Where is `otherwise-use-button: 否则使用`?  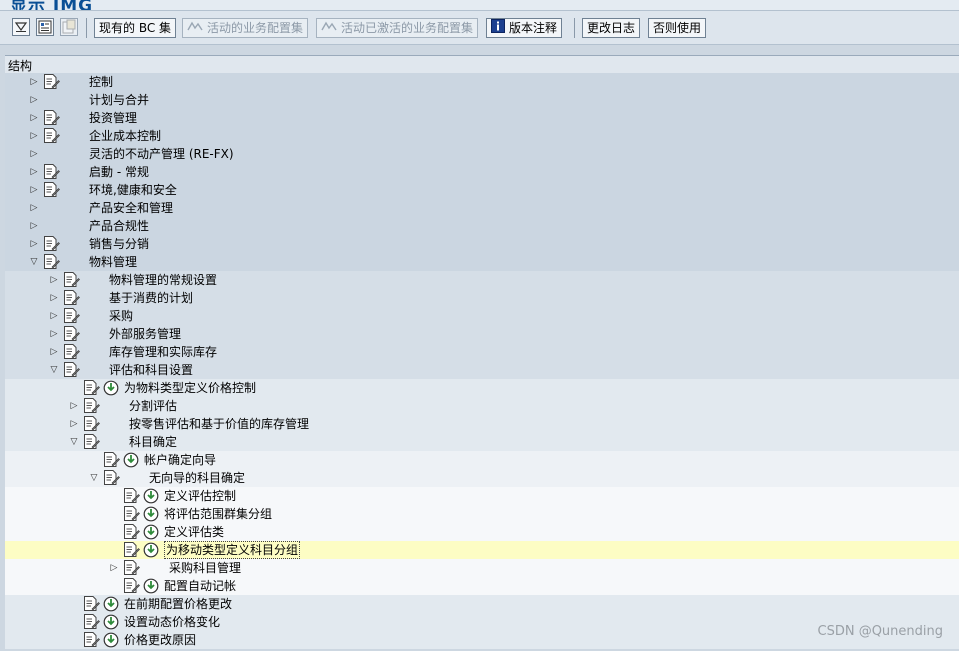 otherwise-use-button: 否则使用 is located at coordinates (677, 28).